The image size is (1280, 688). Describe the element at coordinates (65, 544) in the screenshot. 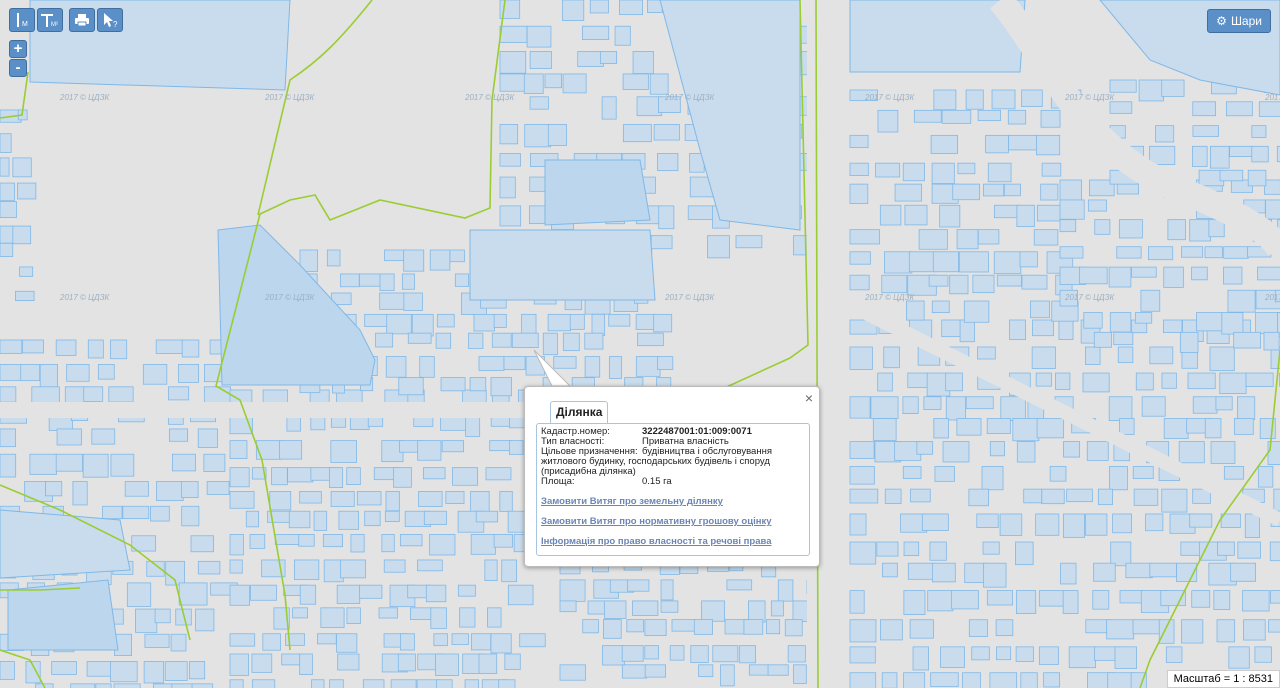

I see `parcel-large` at that location.